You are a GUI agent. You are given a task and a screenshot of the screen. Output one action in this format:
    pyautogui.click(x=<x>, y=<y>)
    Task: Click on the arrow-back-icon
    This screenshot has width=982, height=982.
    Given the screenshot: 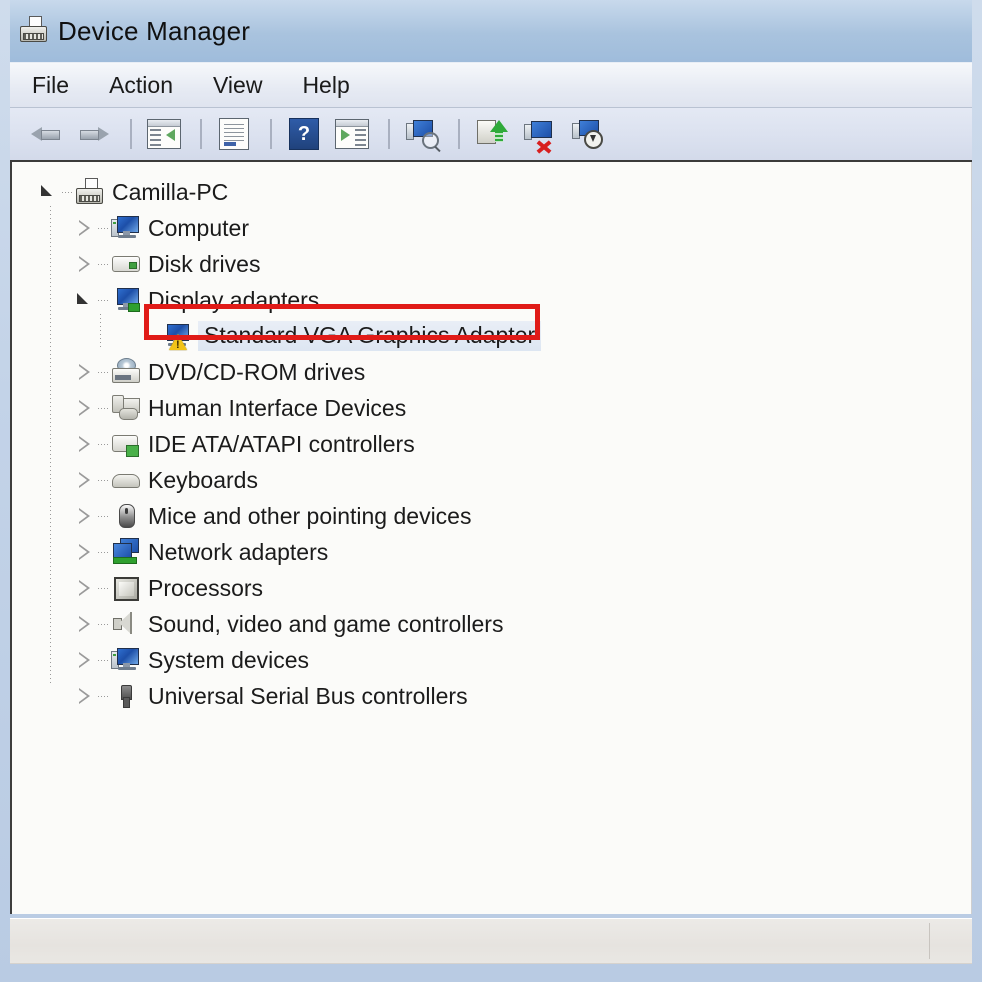 What is the action you would take?
    pyautogui.click(x=46, y=134)
    